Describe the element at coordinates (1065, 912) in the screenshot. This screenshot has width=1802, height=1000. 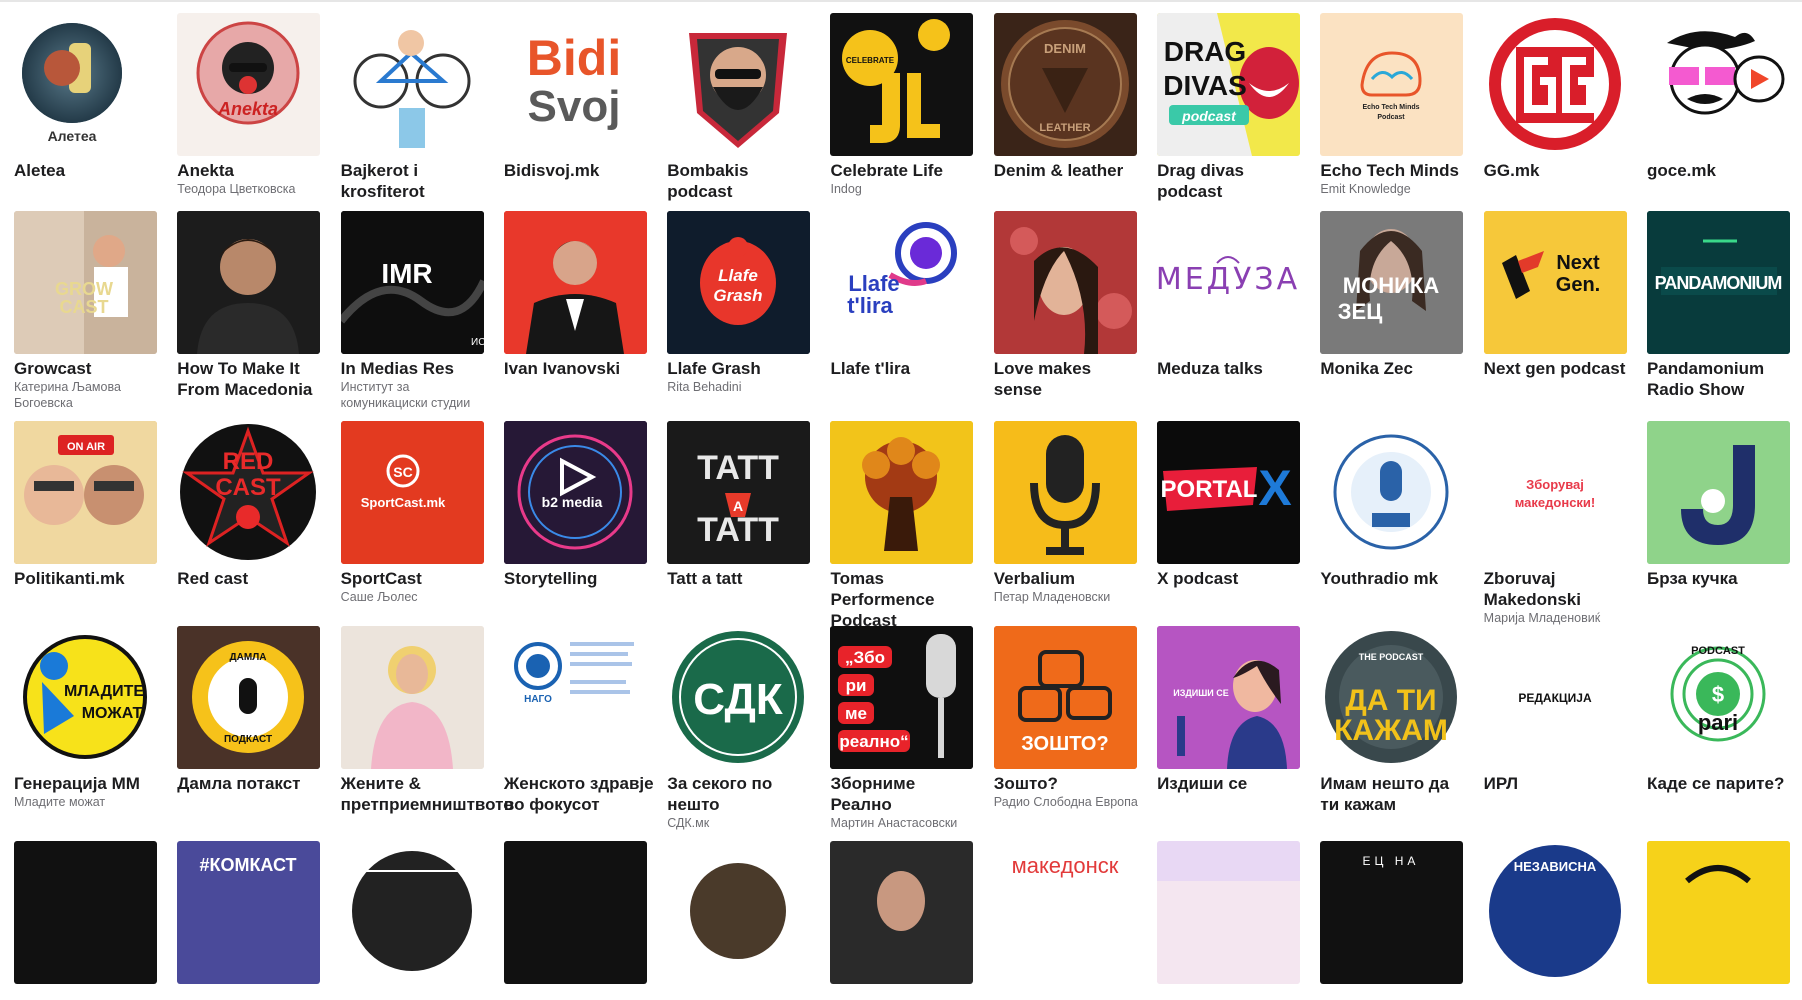
I see `podcast-artwork: македонск` at that location.